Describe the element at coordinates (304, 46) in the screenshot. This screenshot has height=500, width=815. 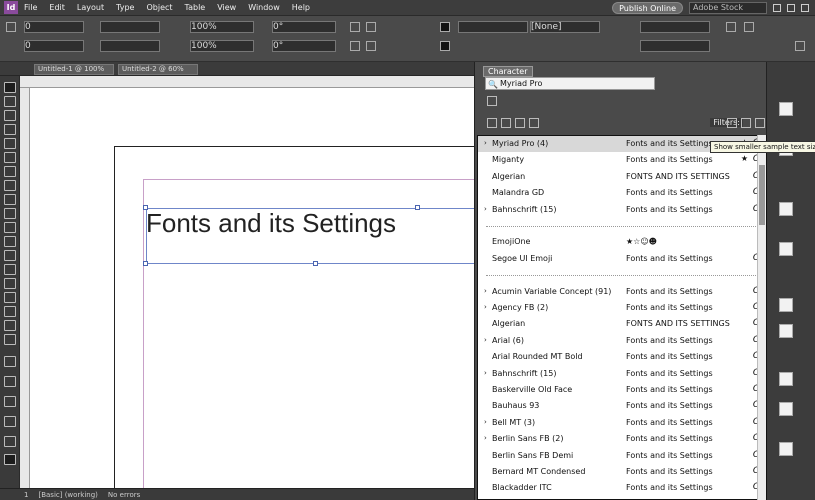
I see `shear-field: 0°` at that location.